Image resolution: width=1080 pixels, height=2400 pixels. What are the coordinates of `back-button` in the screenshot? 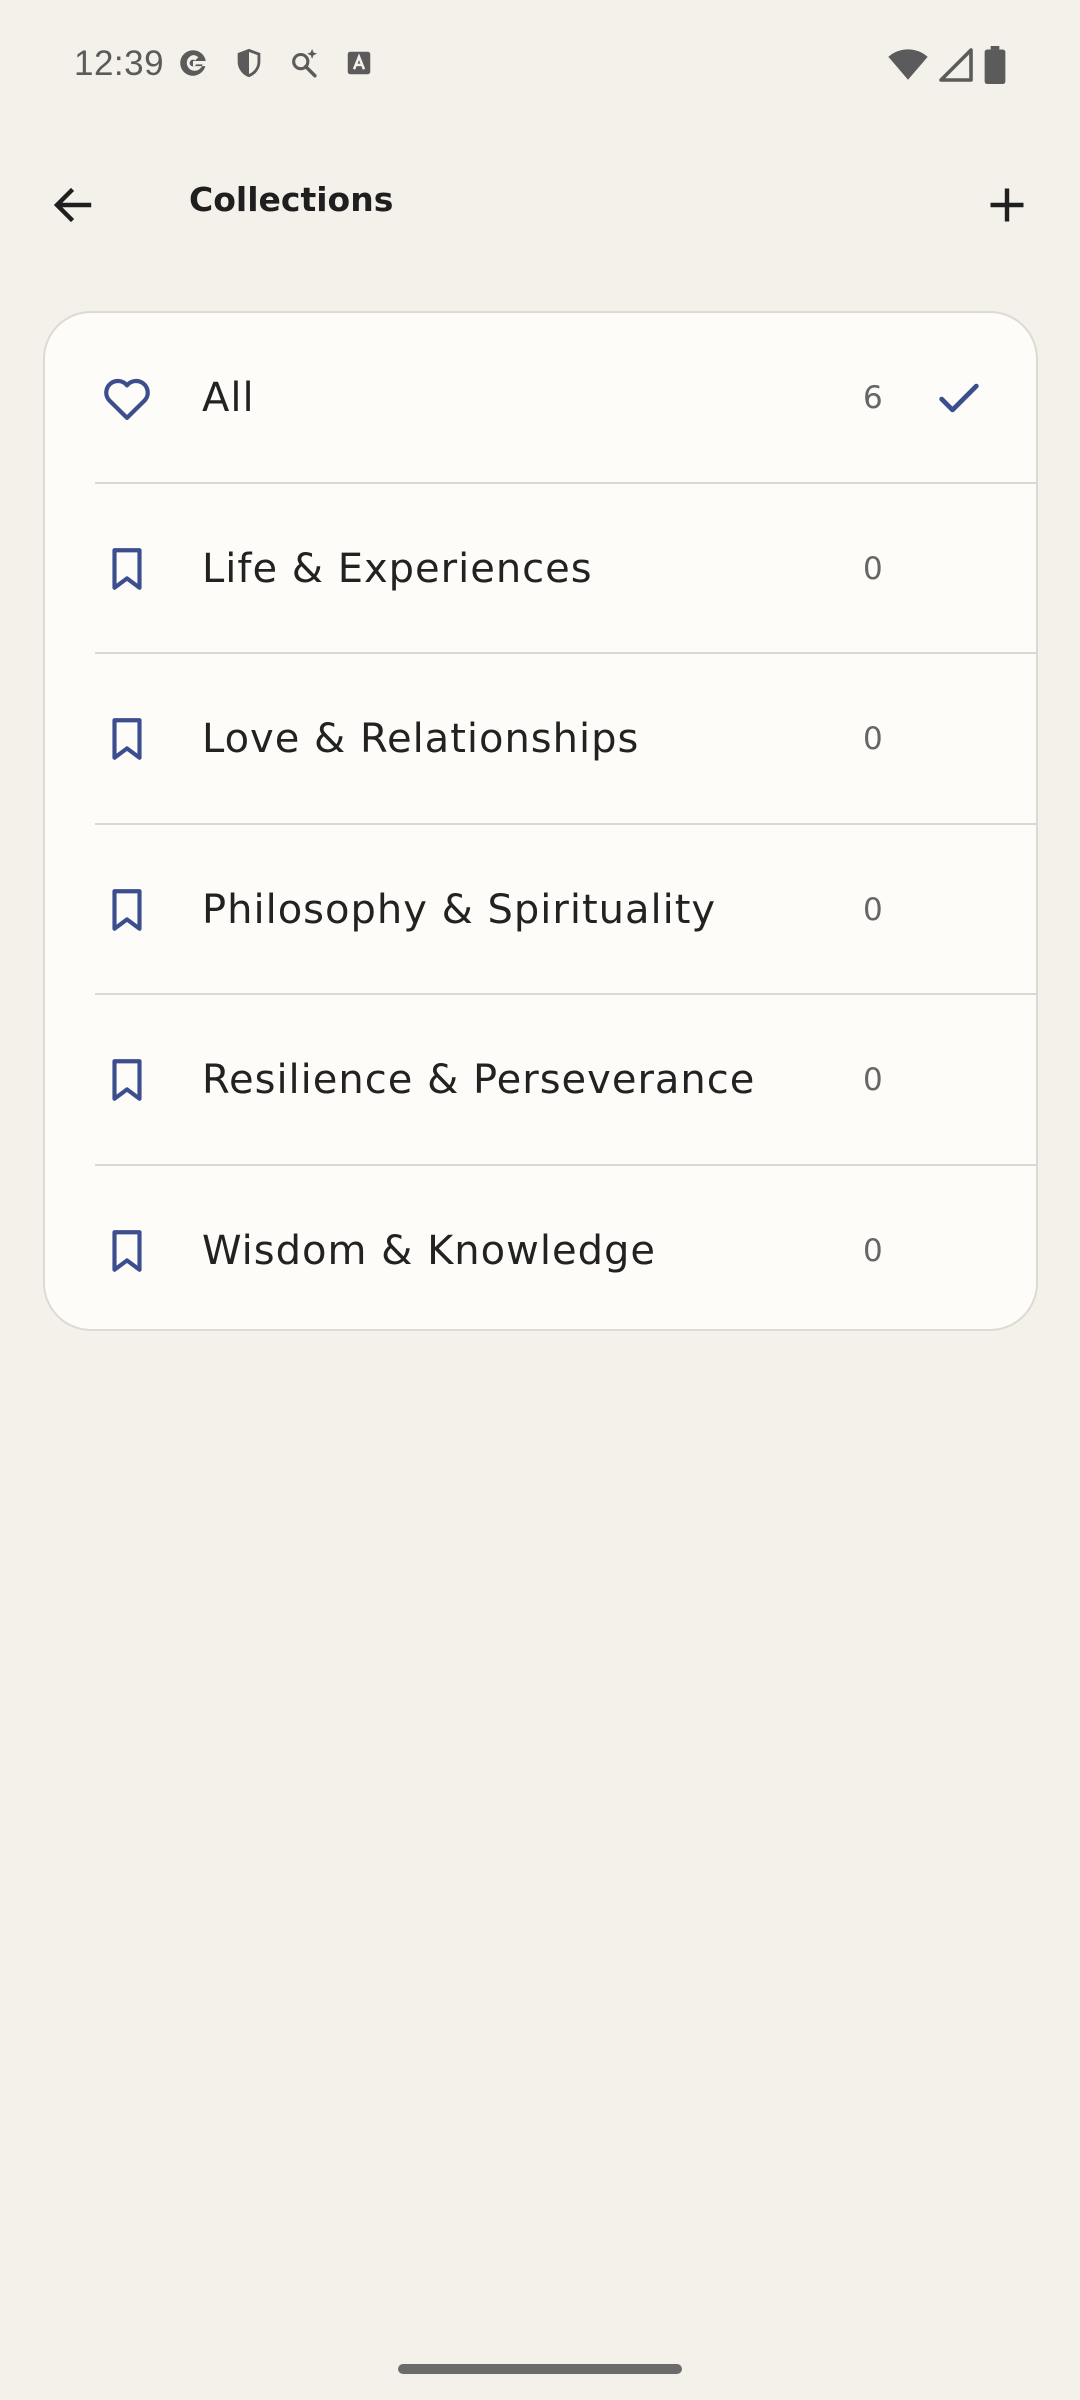 It's located at (73, 207).